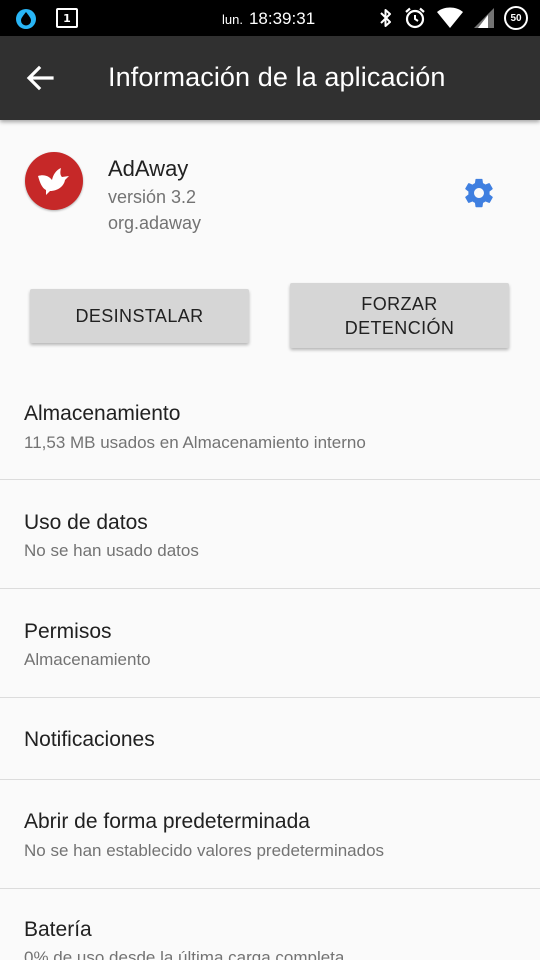  What do you see at coordinates (26, 19) in the screenshot?
I see `drop-icon` at bounding box center [26, 19].